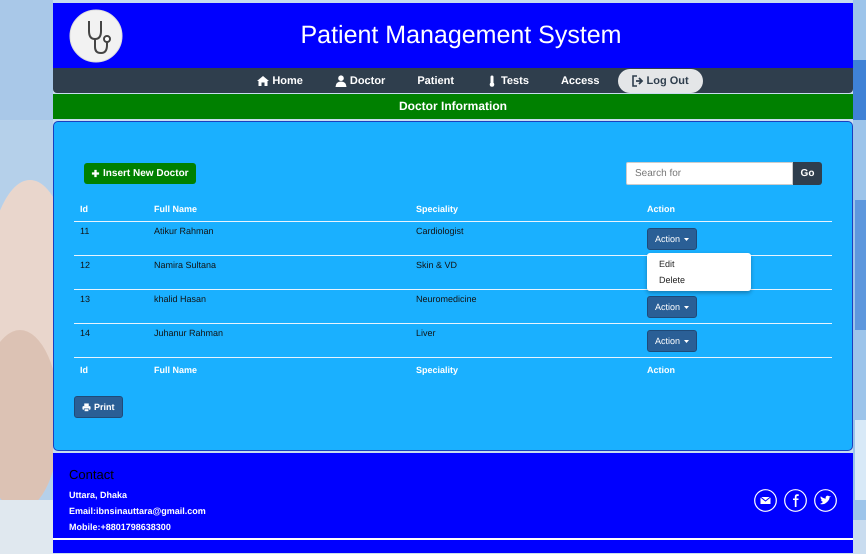  What do you see at coordinates (95, 173) in the screenshot?
I see `plus-icon` at bounding box center [95, 173].